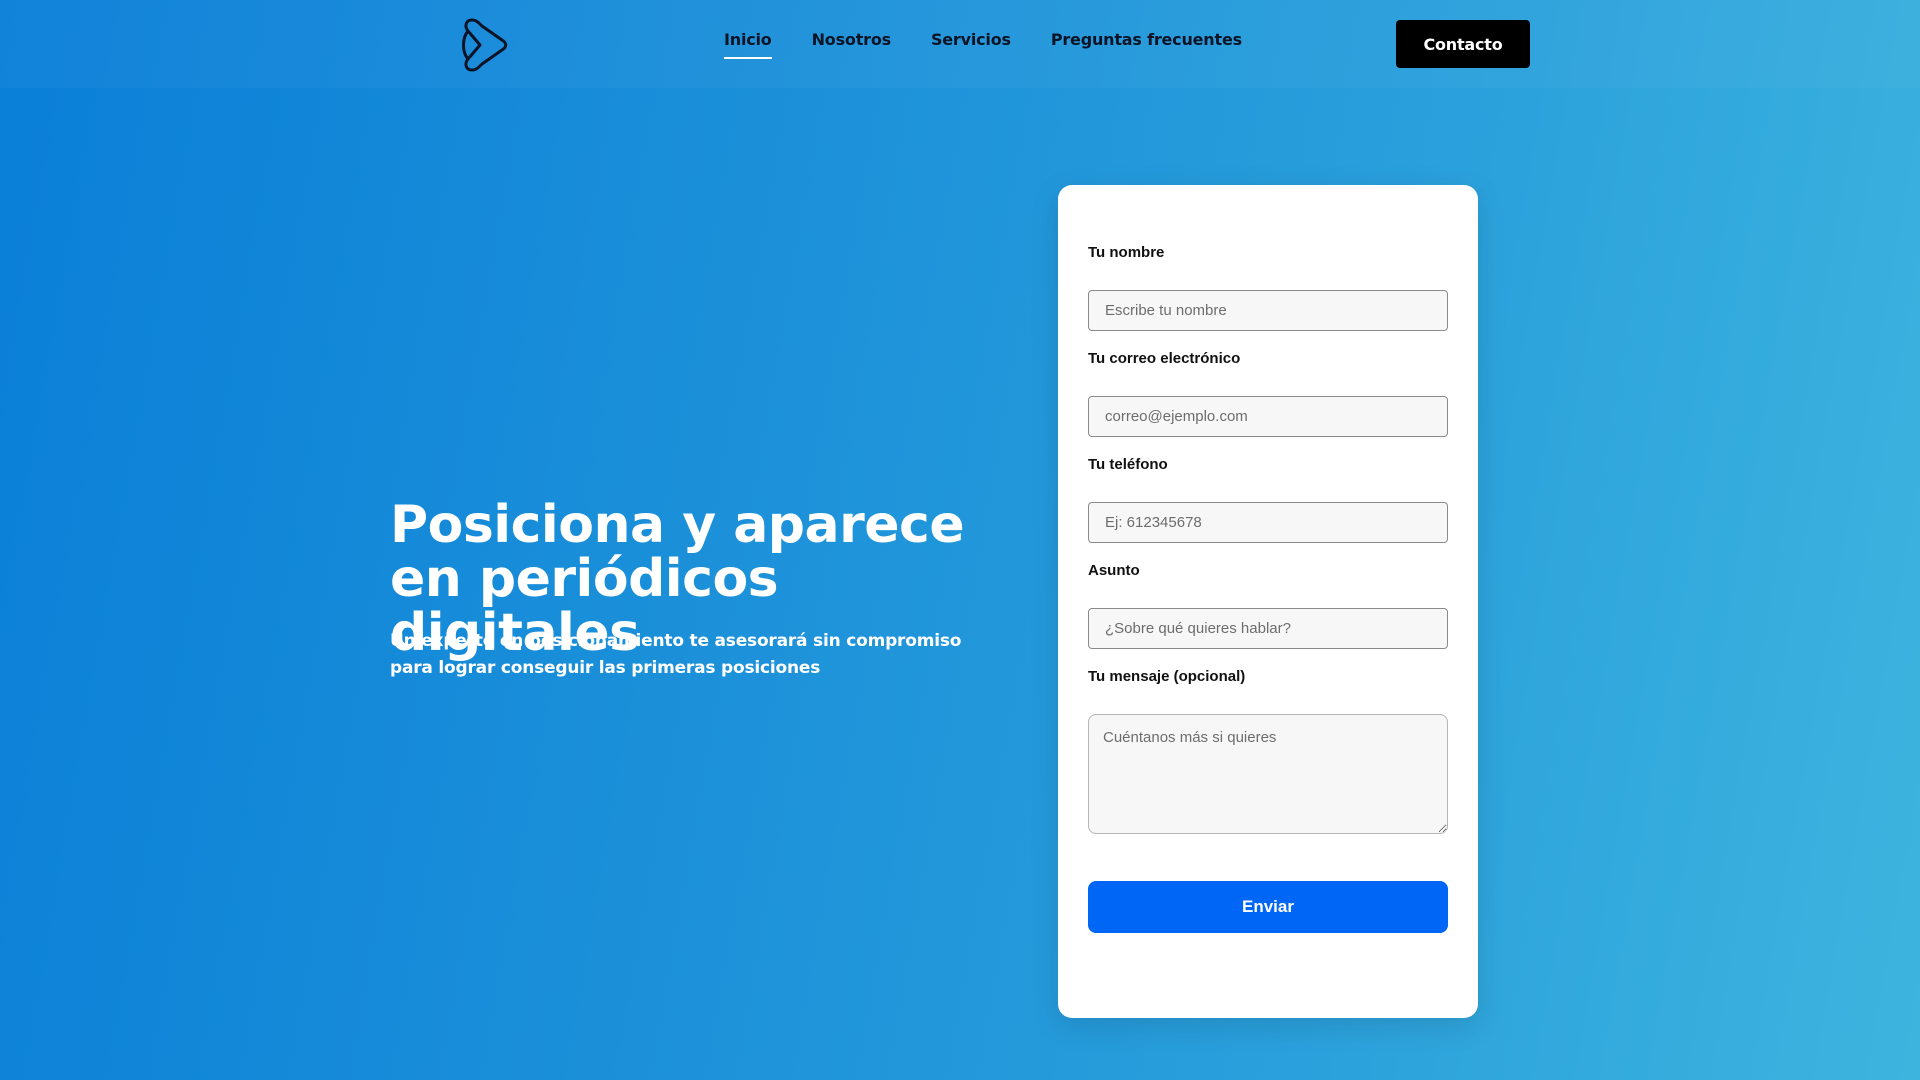 The image size is (1920, 1080). Describe the element at coordinates (1268, 310) in the screenshot. I see `name-input` at that location.